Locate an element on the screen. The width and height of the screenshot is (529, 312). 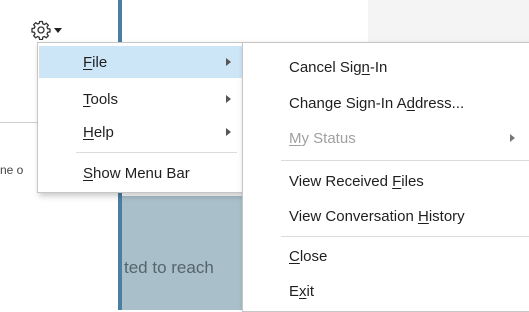
menu-item-file: File is located at coordinates (140, 62).